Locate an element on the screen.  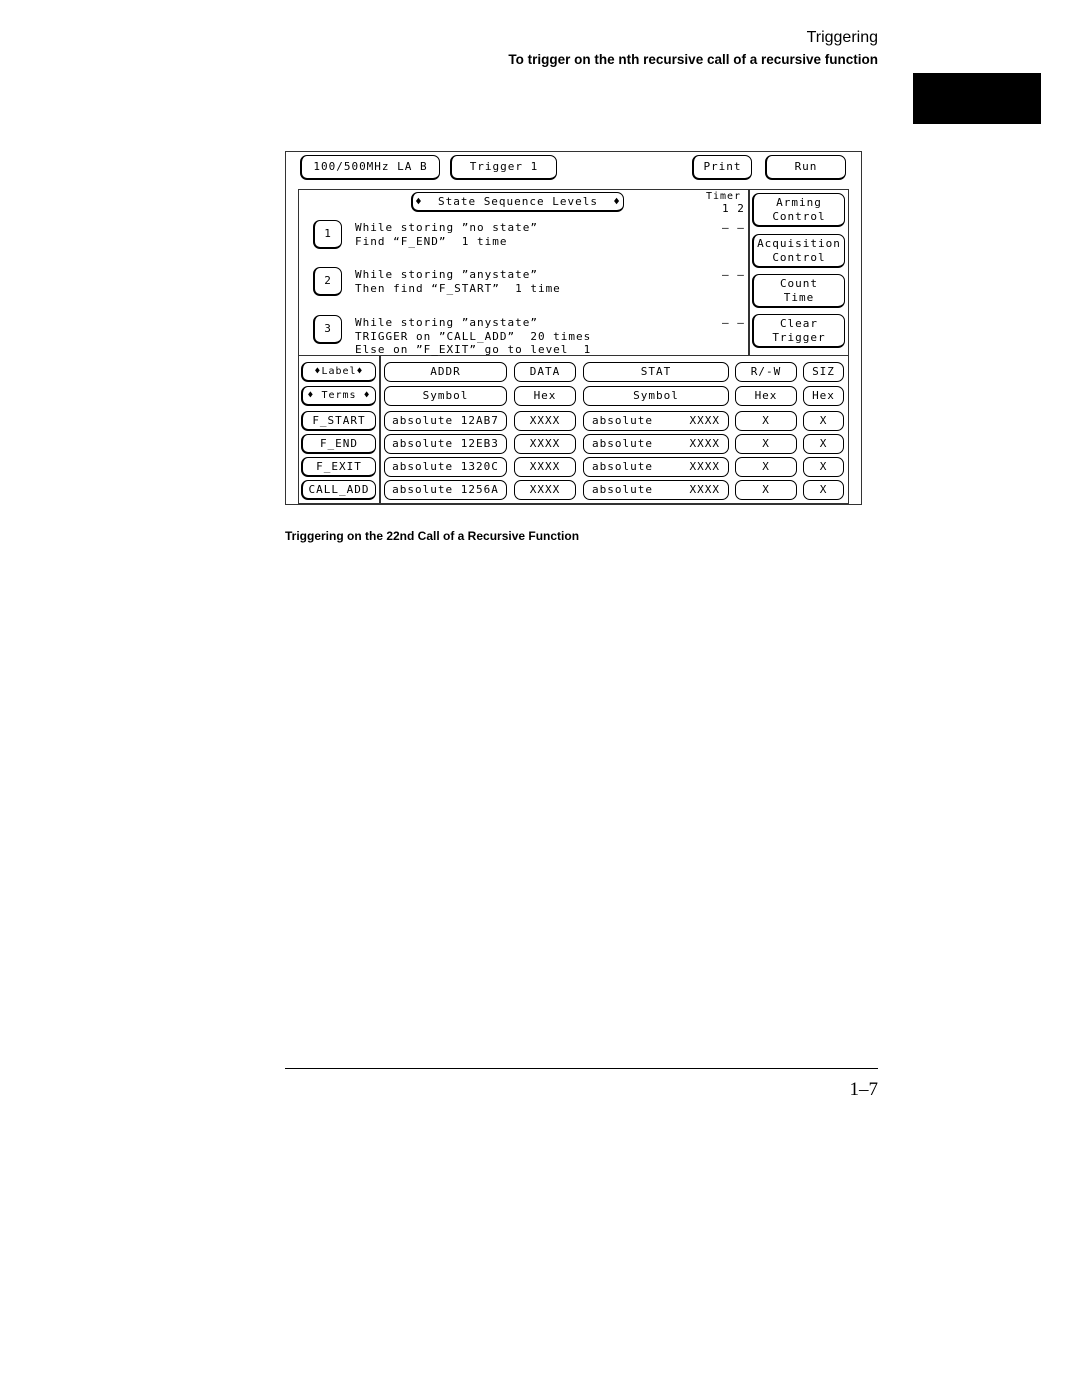
side-button-label: Count is located at coordinates (799, 283).